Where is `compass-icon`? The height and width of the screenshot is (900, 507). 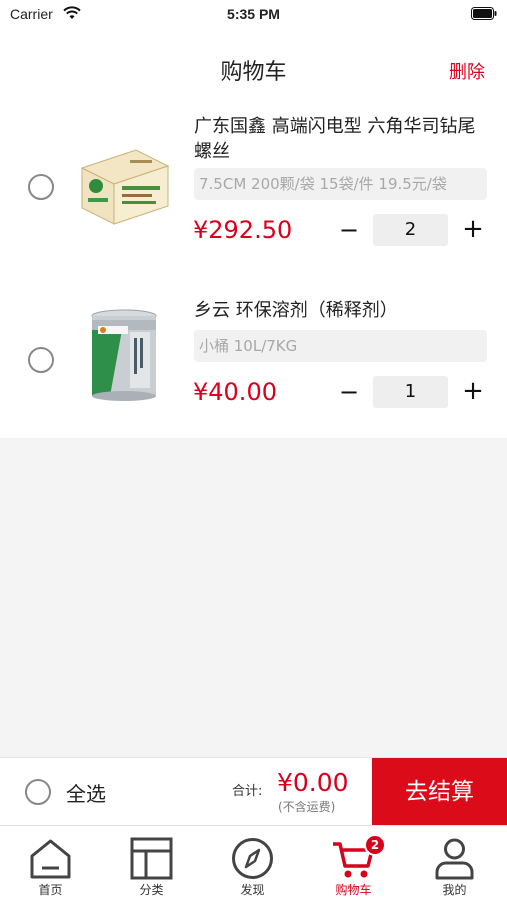 compass-icon is located at coordinates (252, 858).